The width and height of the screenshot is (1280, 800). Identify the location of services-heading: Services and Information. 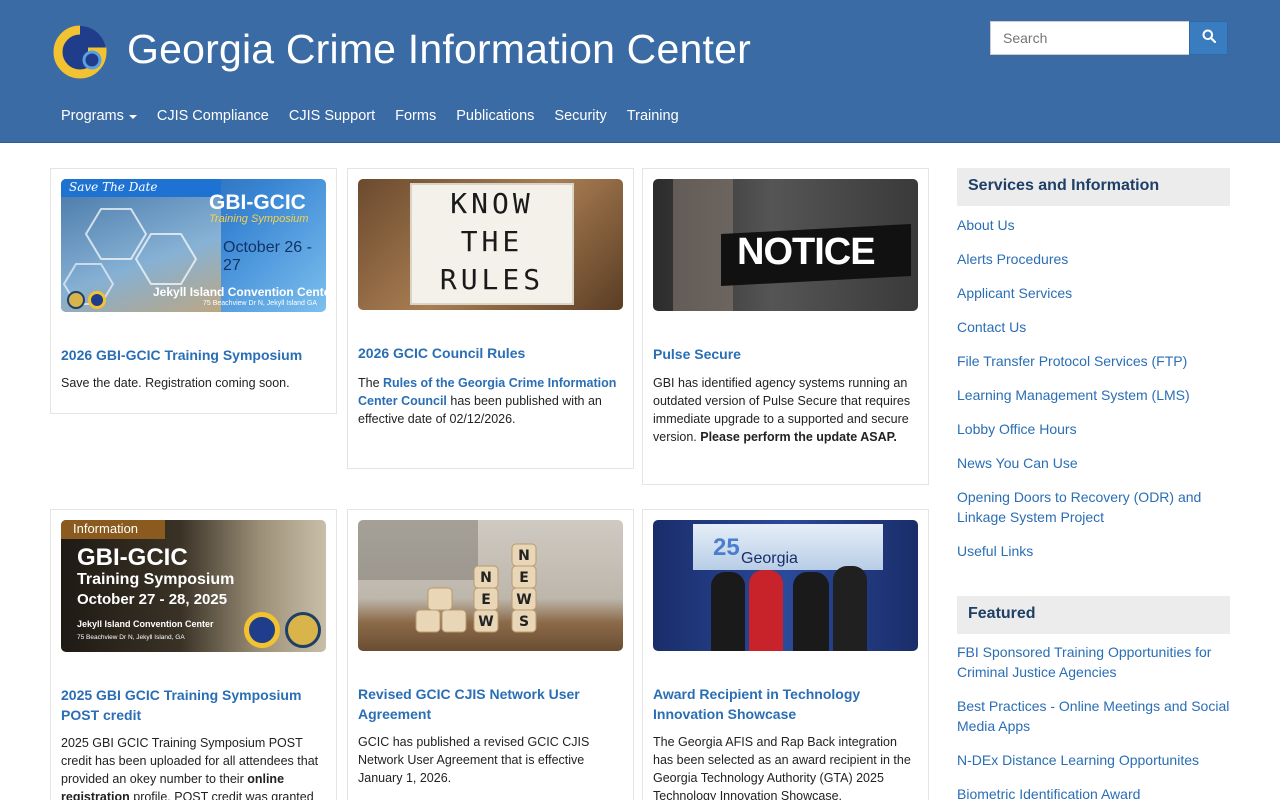
(1093, 187).